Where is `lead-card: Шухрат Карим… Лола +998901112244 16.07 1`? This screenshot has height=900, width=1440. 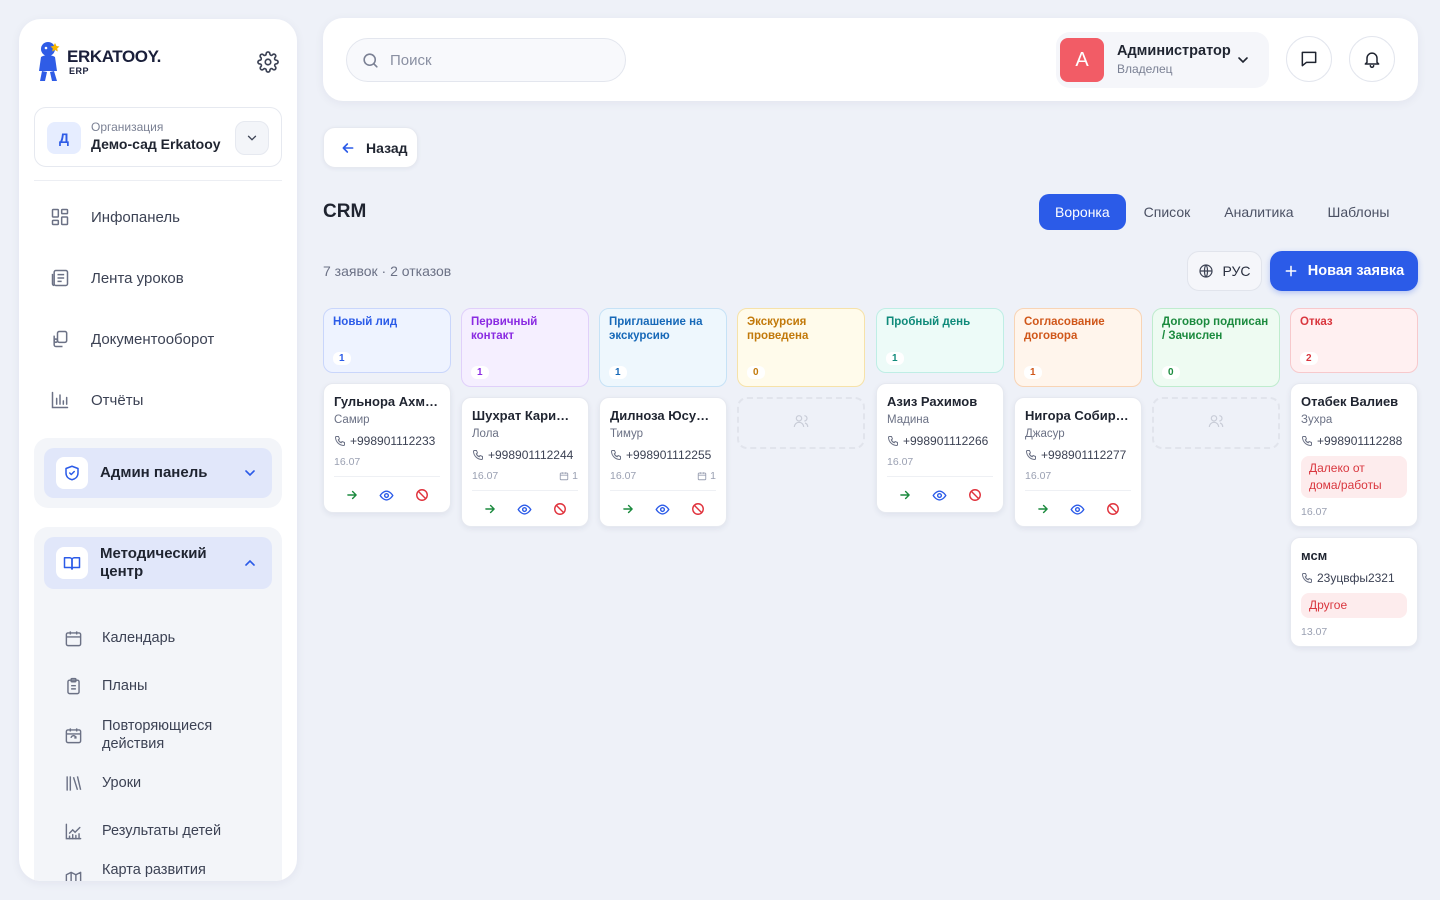
lead-card: Шухрат Карим… Лола +998901112244 16.07 1 is located at coordinates (525, 462).